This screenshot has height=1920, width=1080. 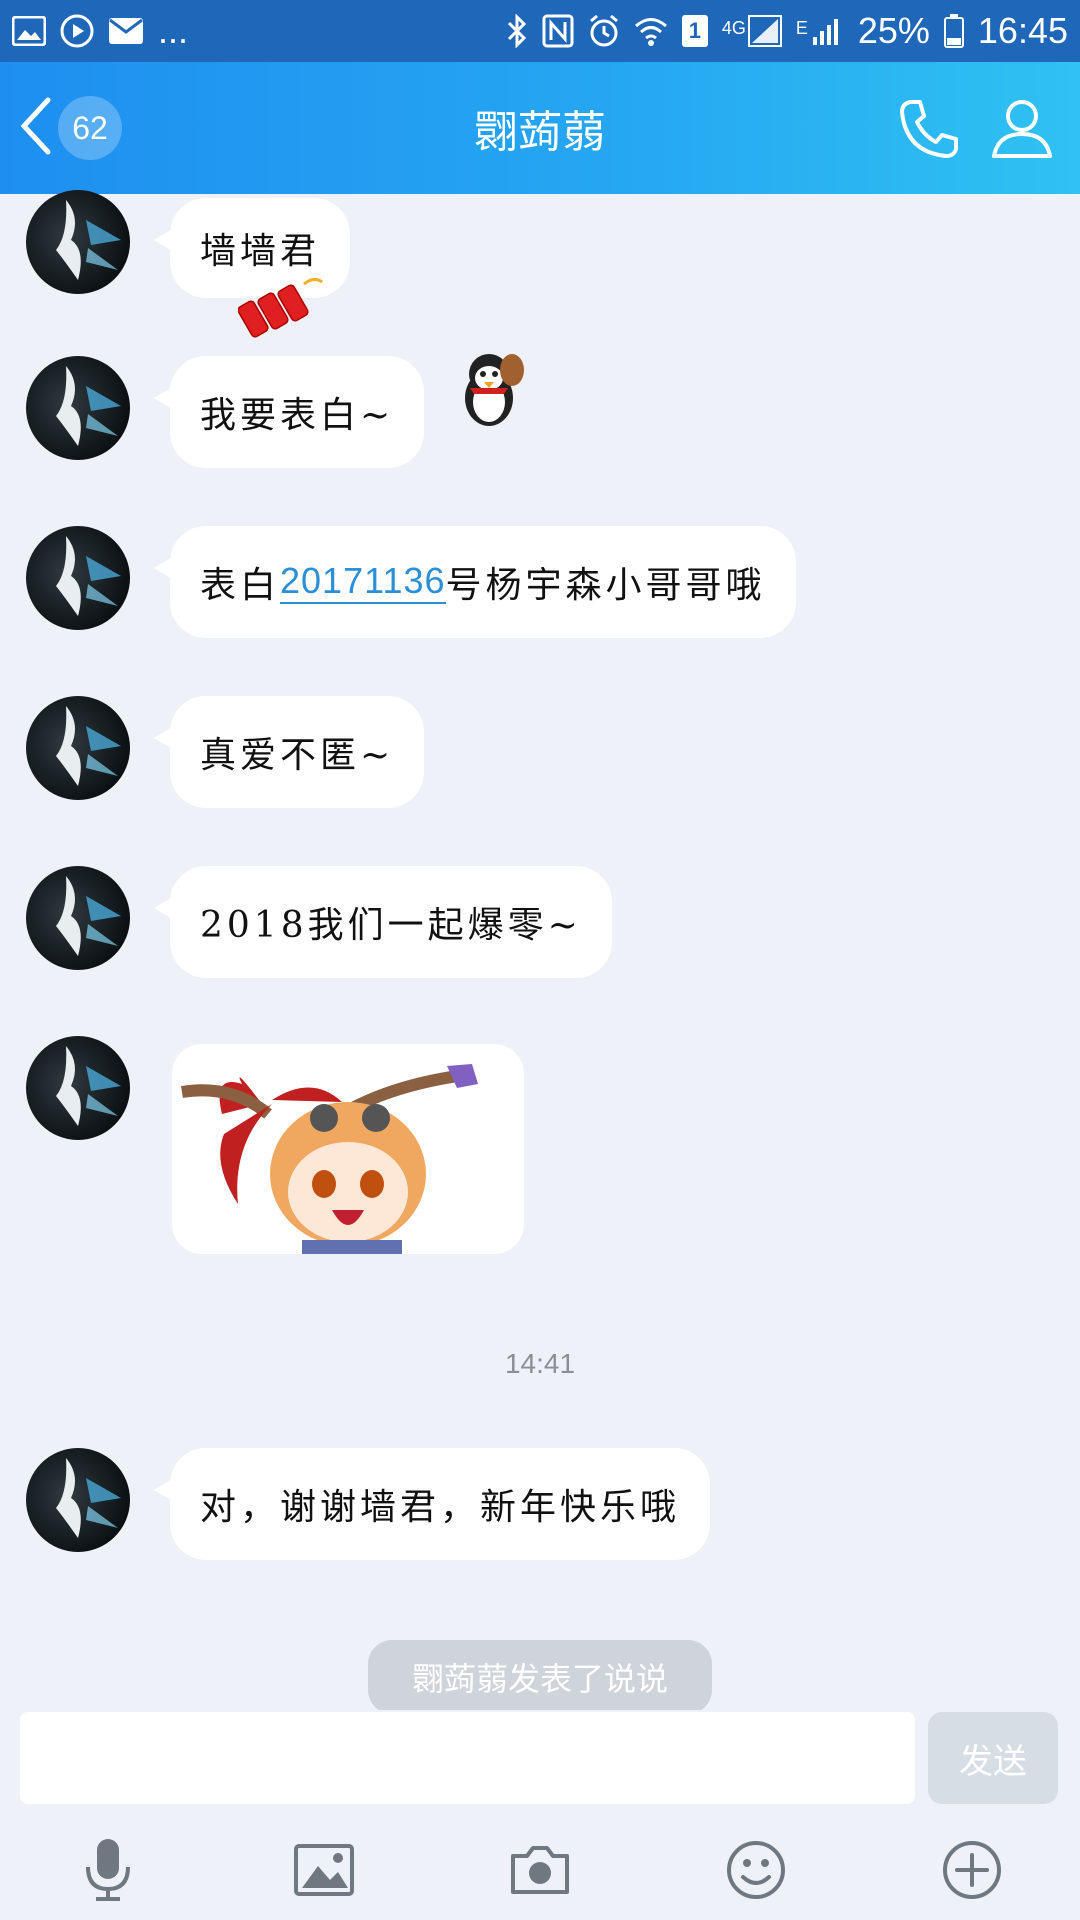 I want to click on anime-girl-sticker-icon, so click(x=348, y=1149).